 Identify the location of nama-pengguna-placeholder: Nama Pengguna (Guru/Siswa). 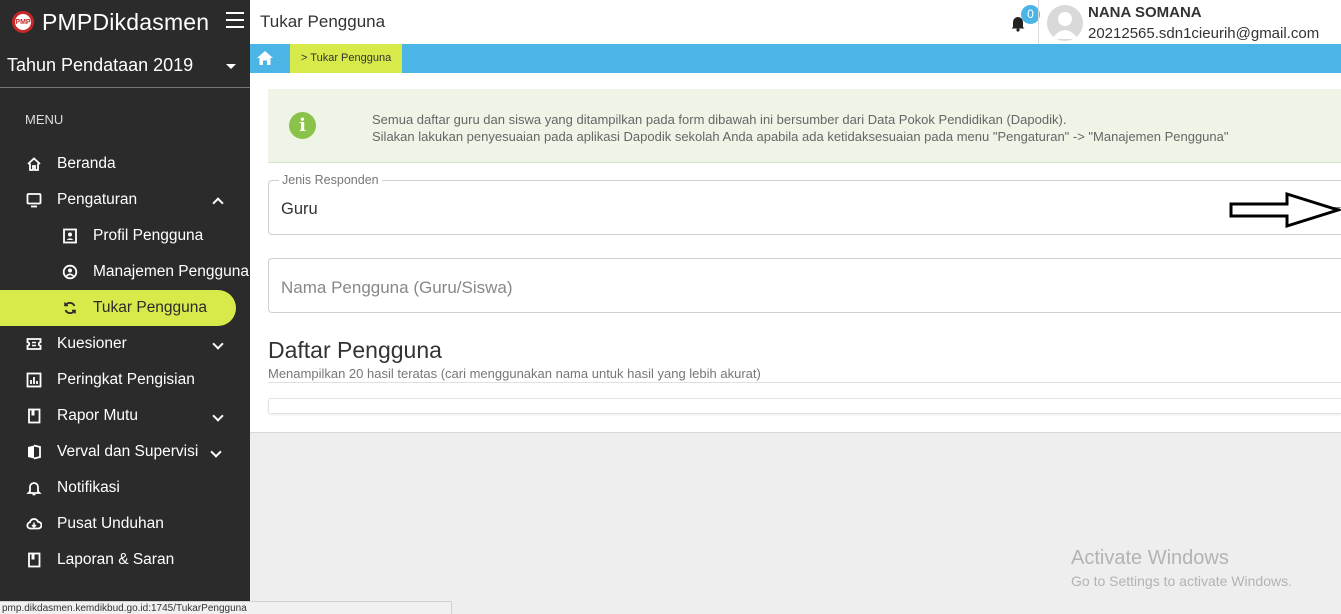
(397, 287).